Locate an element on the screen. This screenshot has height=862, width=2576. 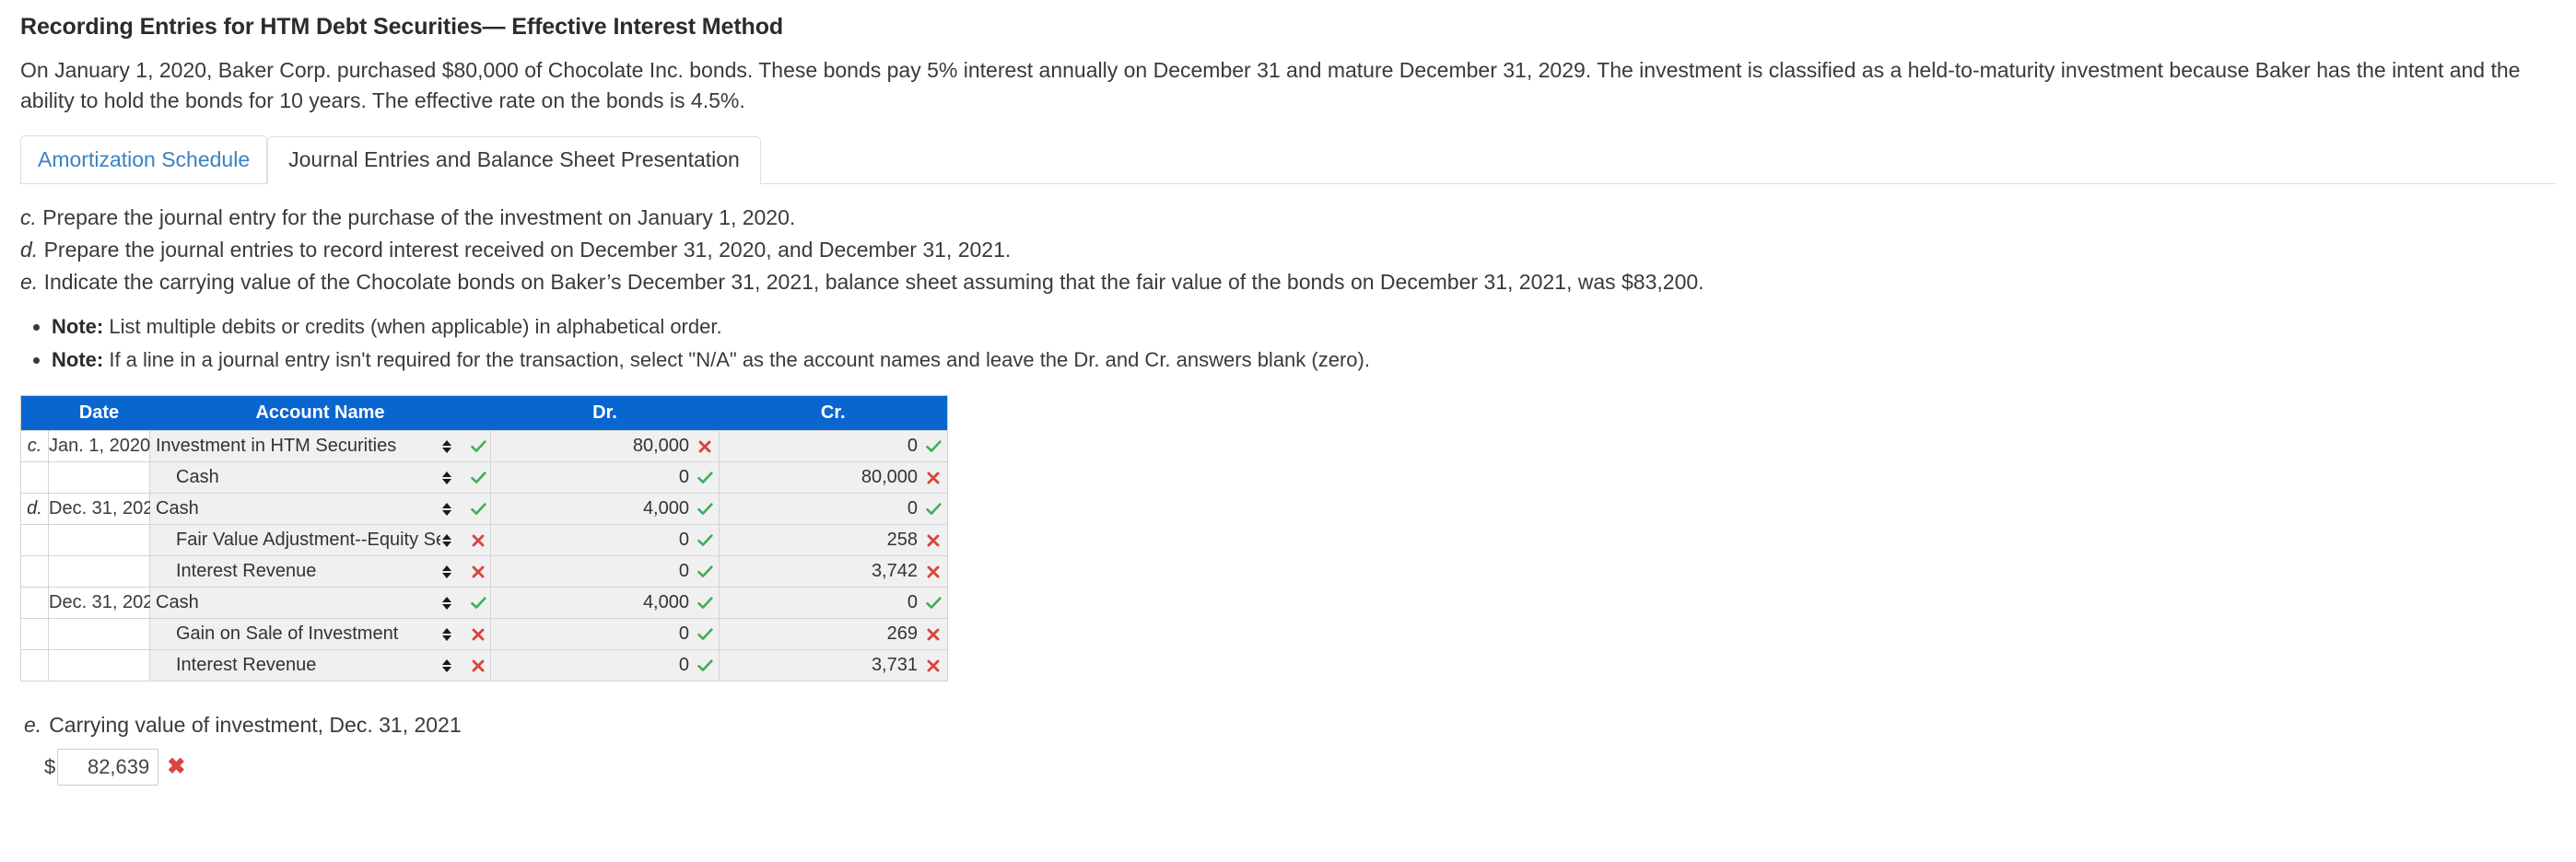
column-header-cr: Cr. is located at coordinates (833, 413).